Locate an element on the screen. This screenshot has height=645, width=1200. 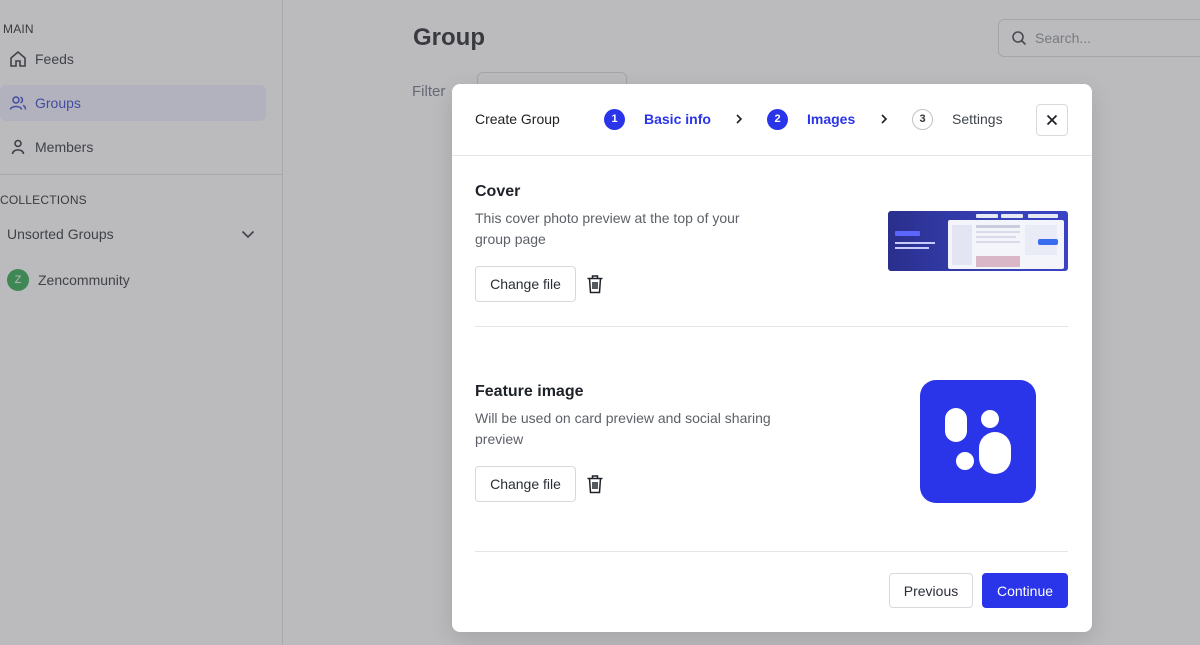
step-number: 2 is located at coordinates (777, 119).